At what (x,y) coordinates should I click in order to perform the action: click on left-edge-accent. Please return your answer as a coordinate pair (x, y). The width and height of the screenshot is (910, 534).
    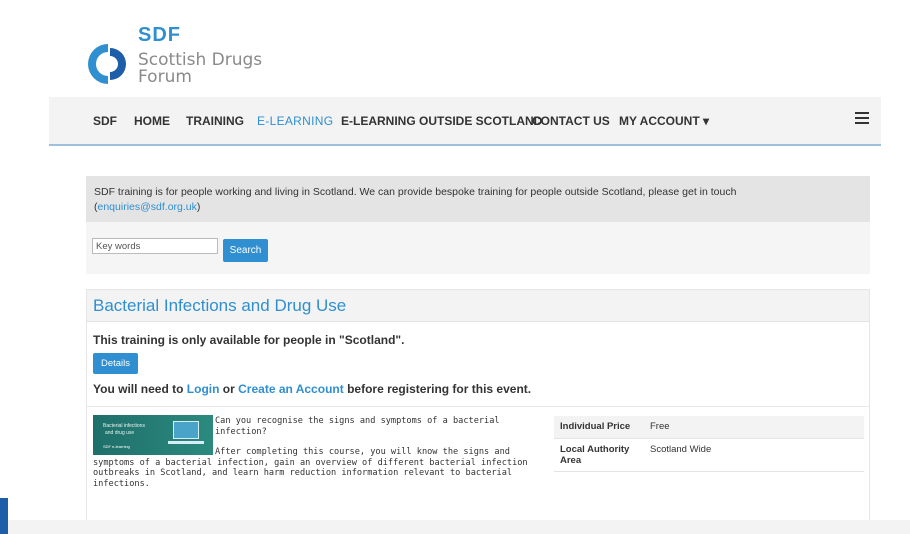
    Looking at the image, I should click on (4, 516).